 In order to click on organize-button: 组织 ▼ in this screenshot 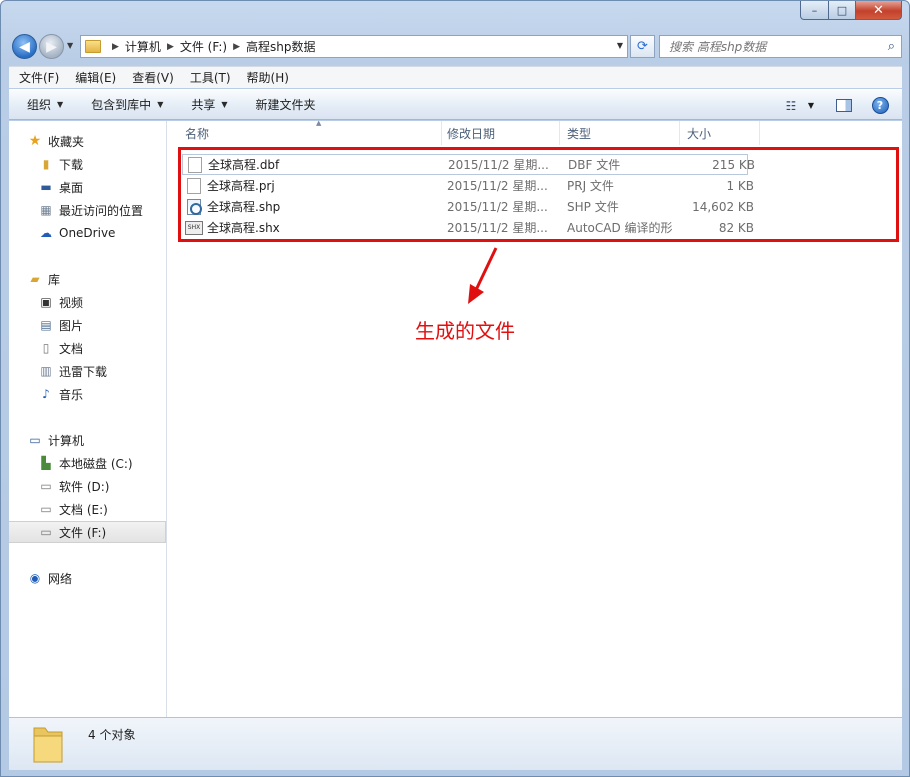, I will do `click(45, 104)`.